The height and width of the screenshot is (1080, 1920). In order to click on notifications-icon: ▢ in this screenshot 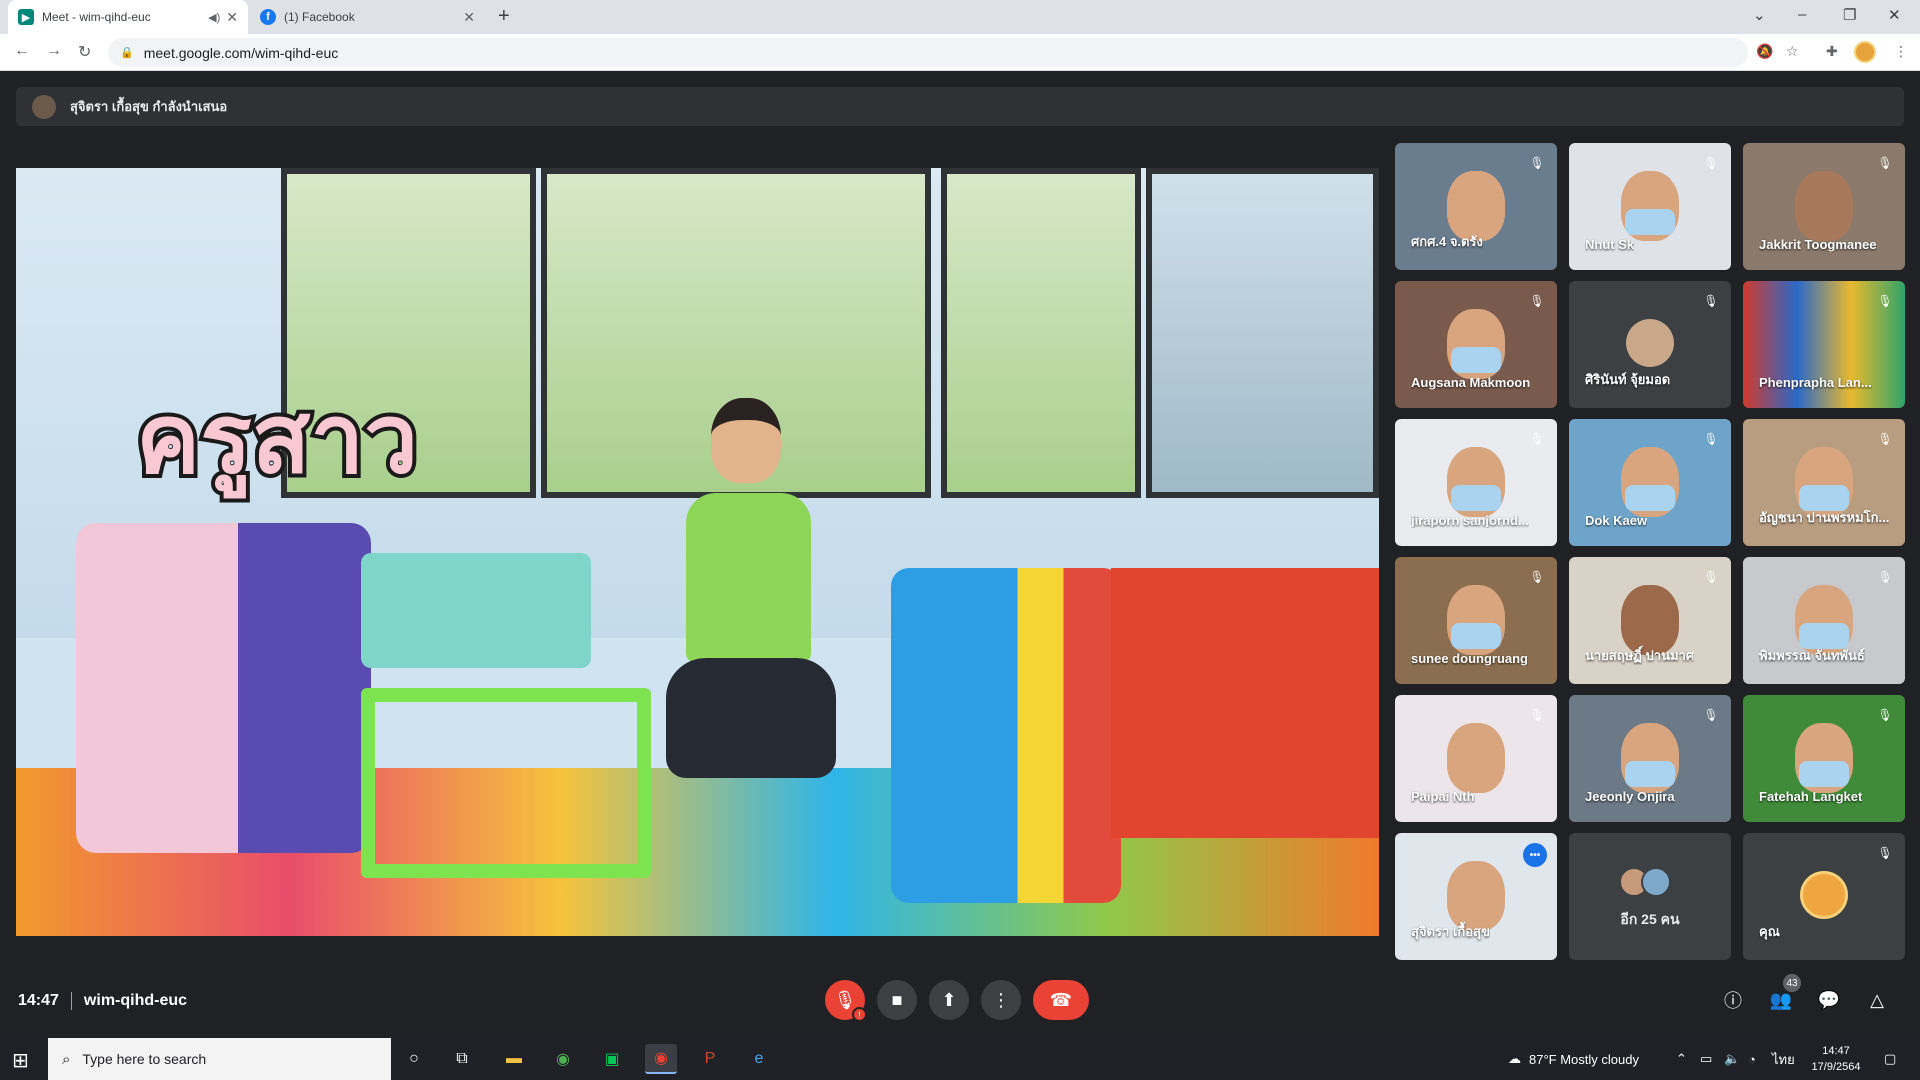, I will do `click(1890, 1059)`.